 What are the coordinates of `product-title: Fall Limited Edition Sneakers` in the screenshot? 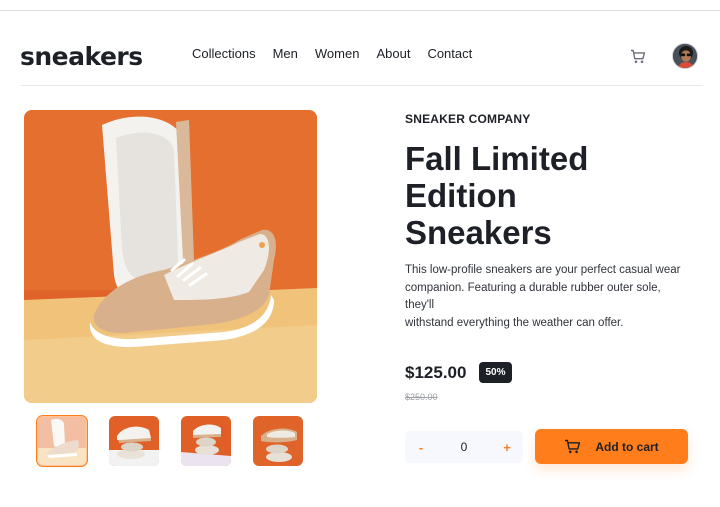 It's located at (535, 195).